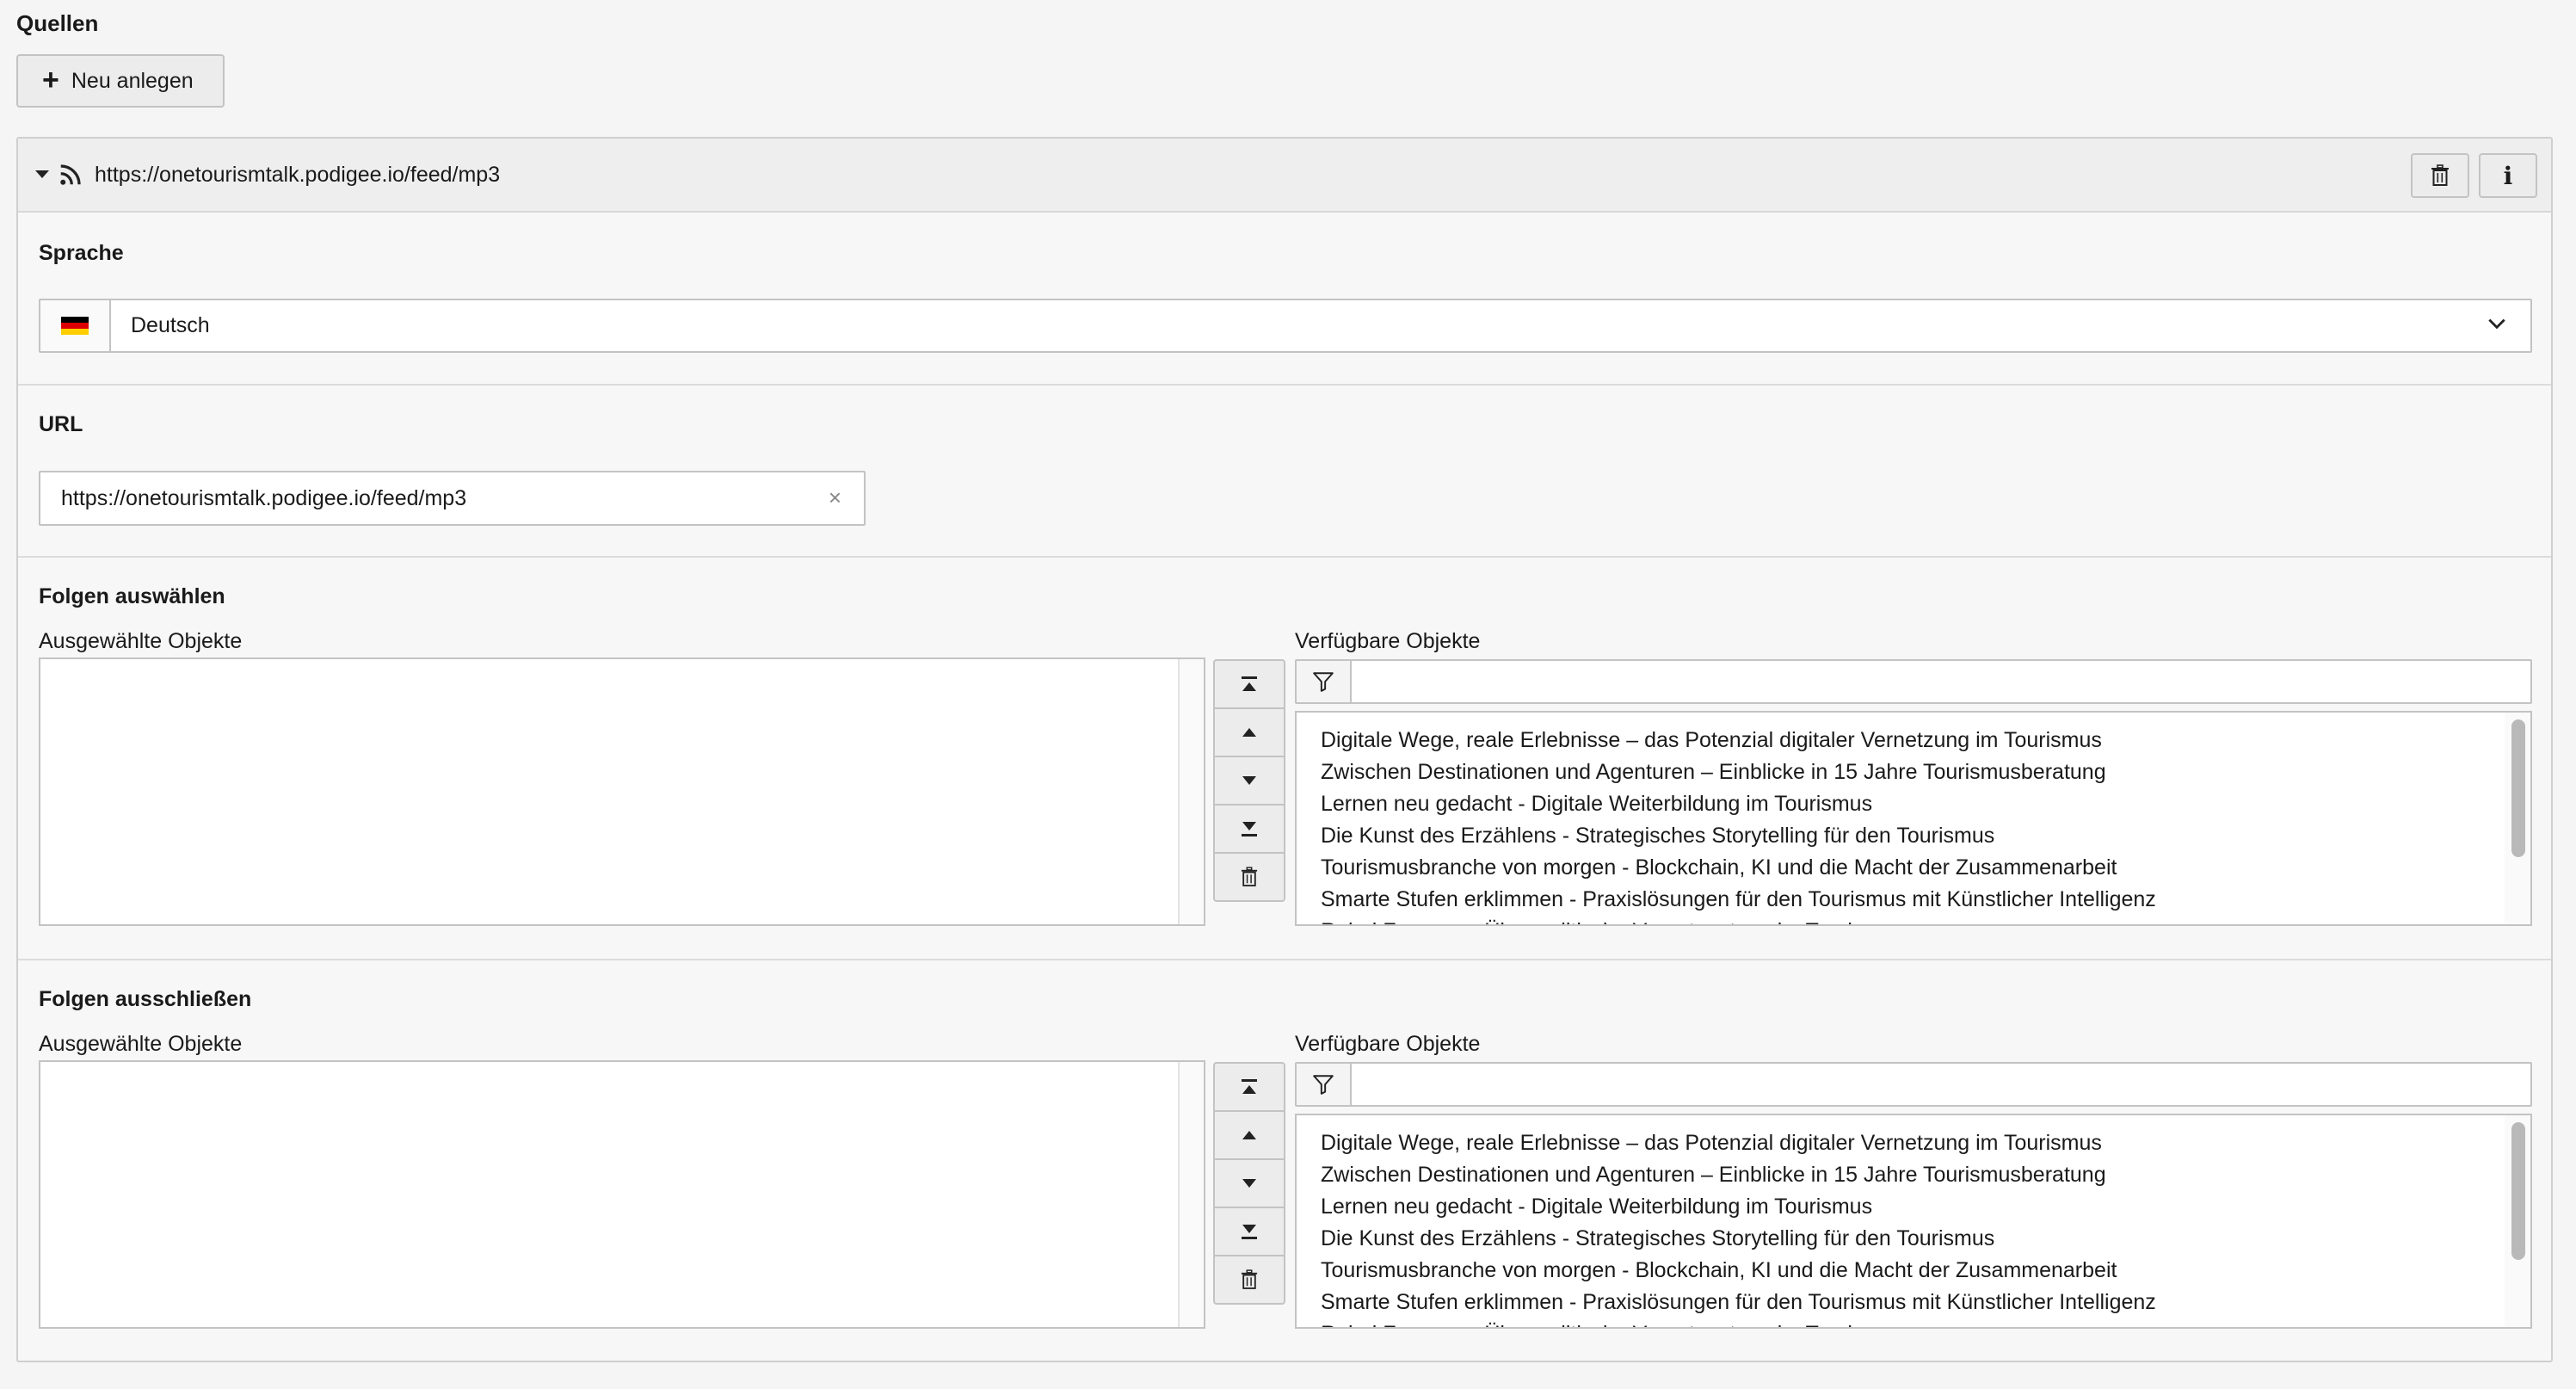 This screenshot has height=1389, width=2576. I want to click on include-available-label: Verfügbare Objekte, so click(1388, 641).